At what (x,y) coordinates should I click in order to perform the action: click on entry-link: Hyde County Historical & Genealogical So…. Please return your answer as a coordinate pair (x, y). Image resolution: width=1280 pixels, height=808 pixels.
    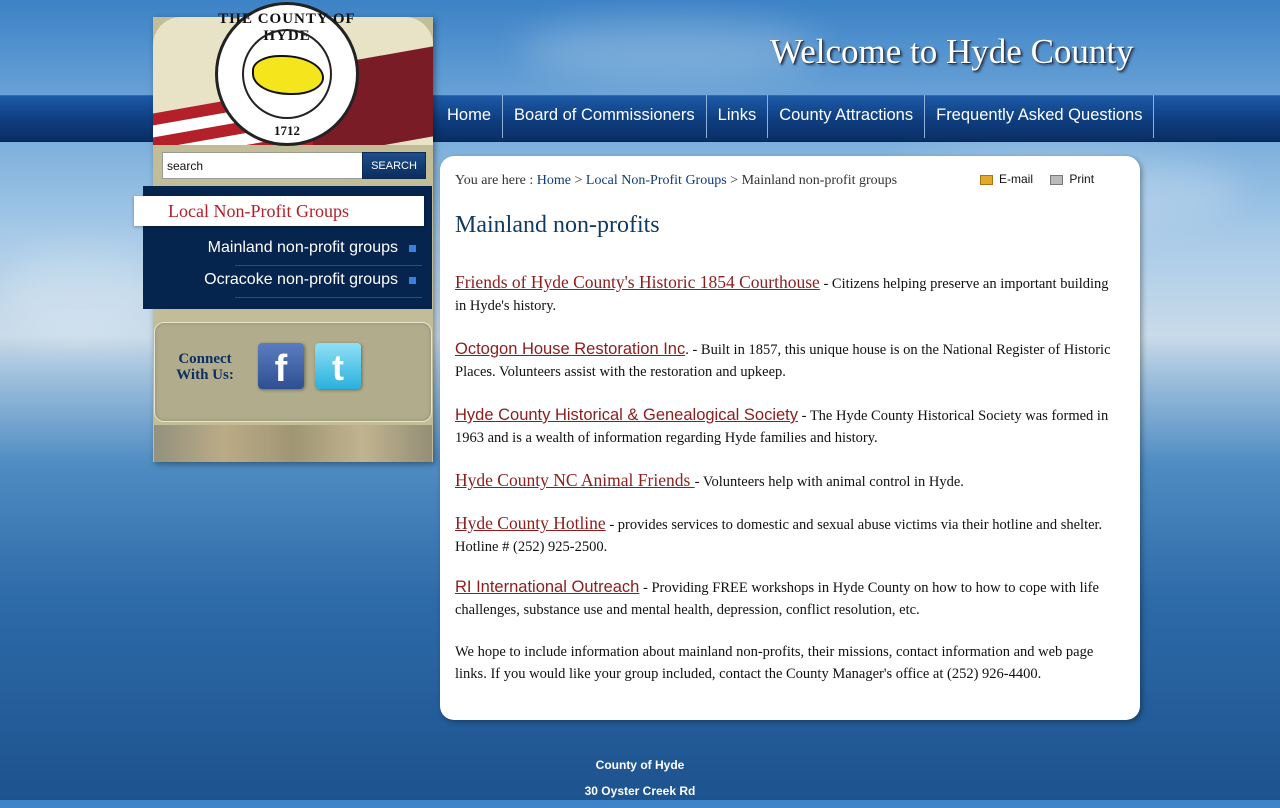
    Looking at the image, I should click on (626, 415).